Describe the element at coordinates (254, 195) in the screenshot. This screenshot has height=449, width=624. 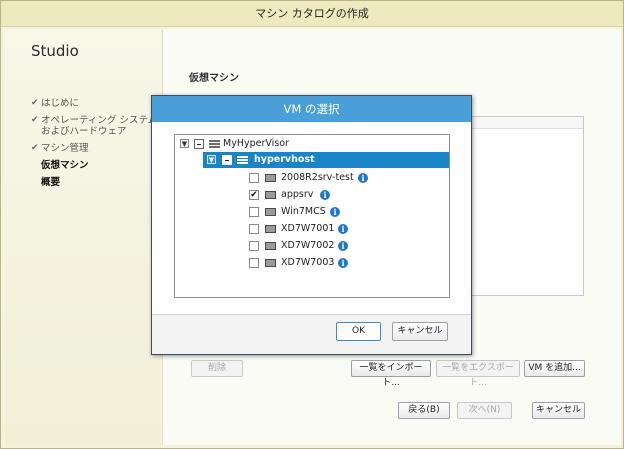
I see `vm-checkbox: ✔` at that location.